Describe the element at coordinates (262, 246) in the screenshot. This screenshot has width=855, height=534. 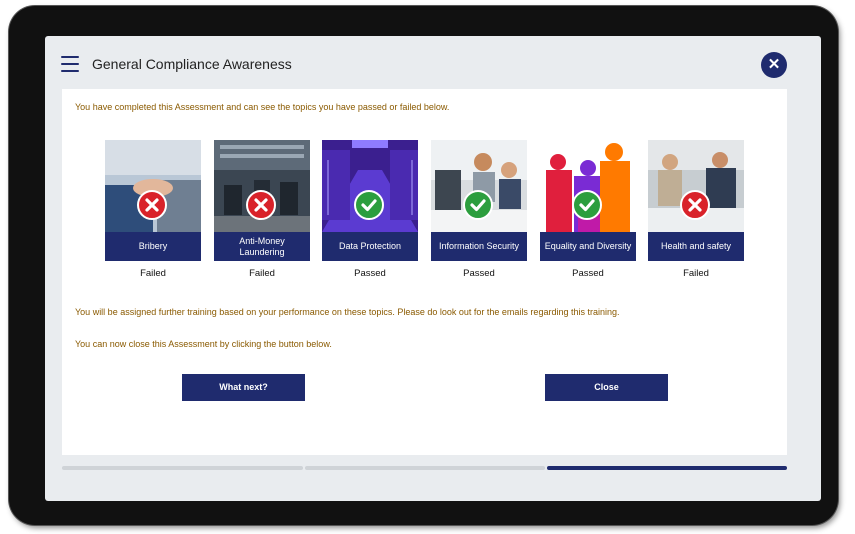
I see `topic-label: Anti-Money Laundering` at that location.